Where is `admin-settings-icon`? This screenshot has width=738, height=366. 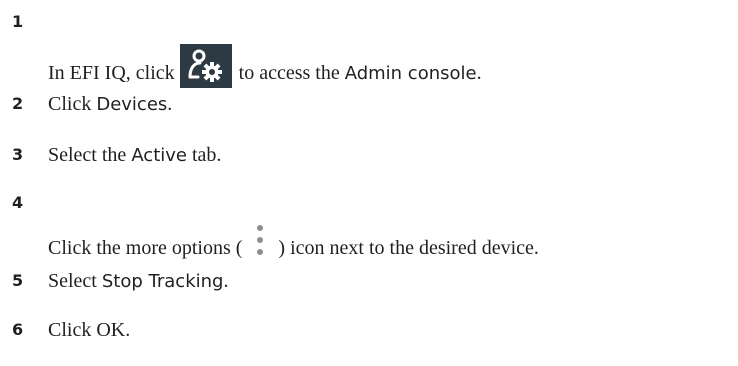
admin-settings-icon is located at coordinates (205, 66).